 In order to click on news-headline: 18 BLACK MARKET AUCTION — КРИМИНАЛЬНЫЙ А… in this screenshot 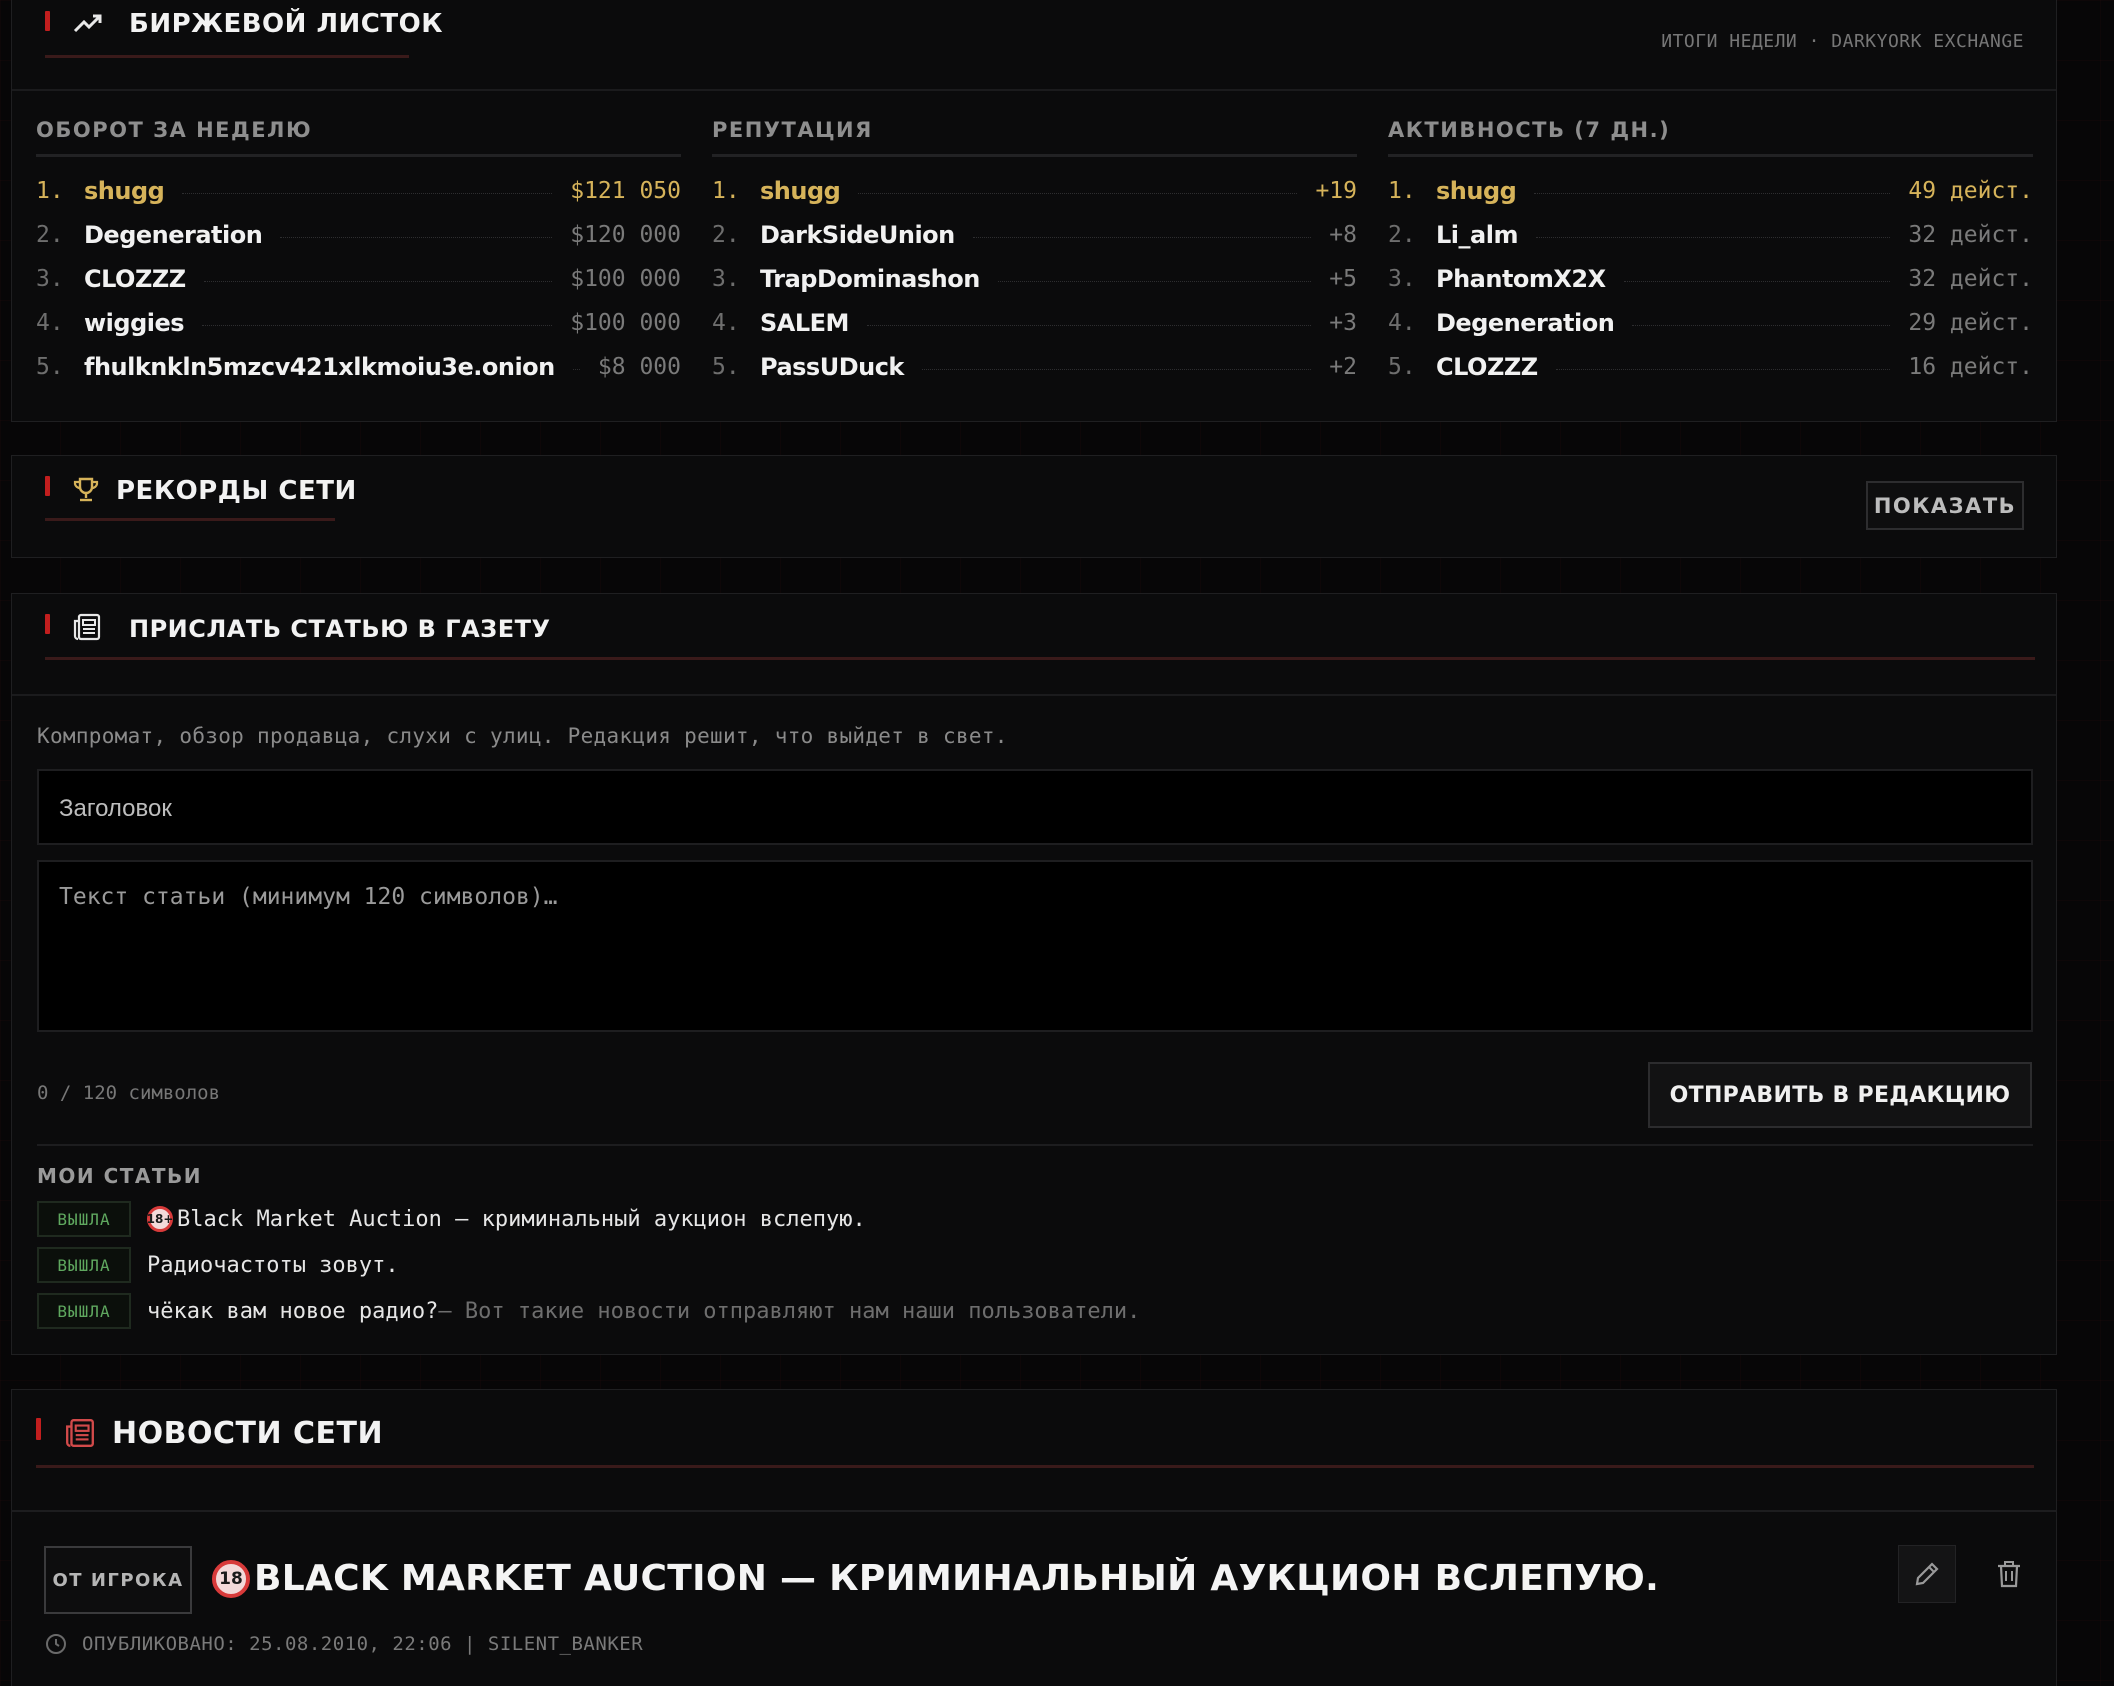, I will do `click(935, 1578)`.